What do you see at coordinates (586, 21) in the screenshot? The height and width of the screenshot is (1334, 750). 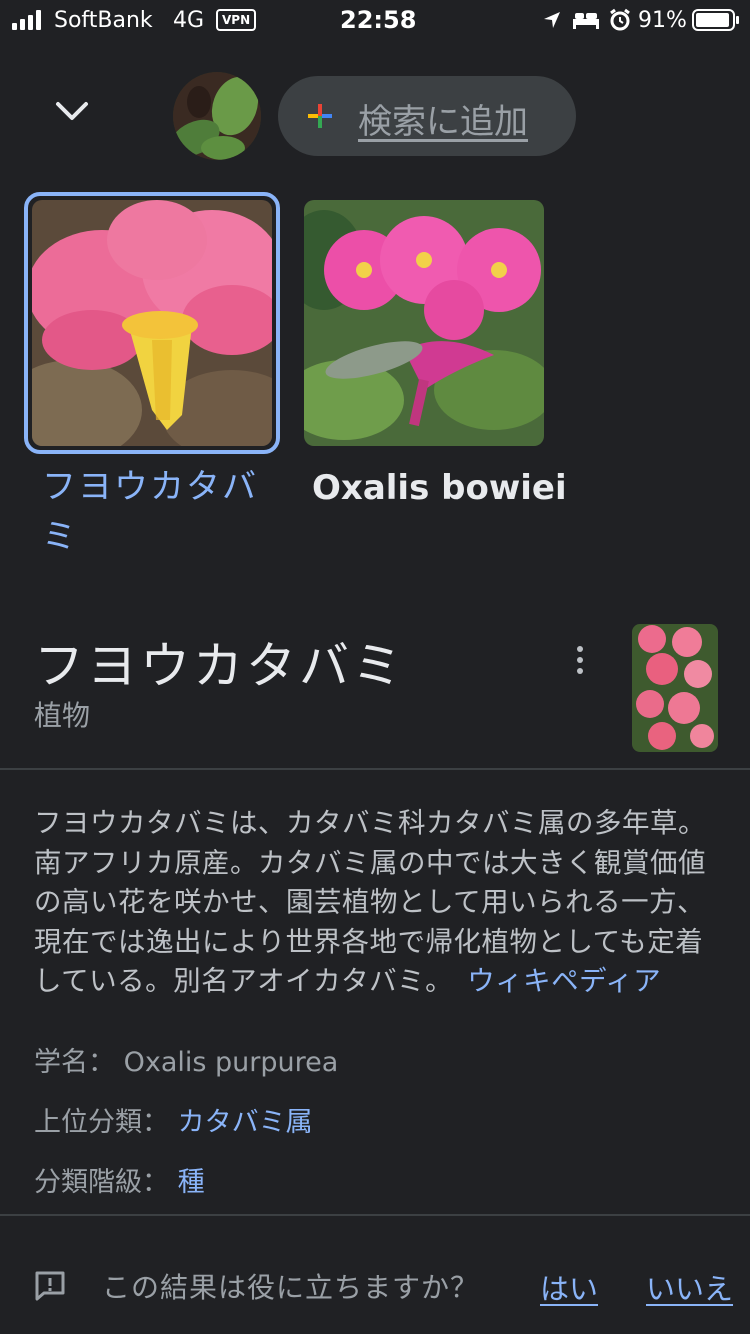 I see `bed-icon` at bounding box center [586, 21].